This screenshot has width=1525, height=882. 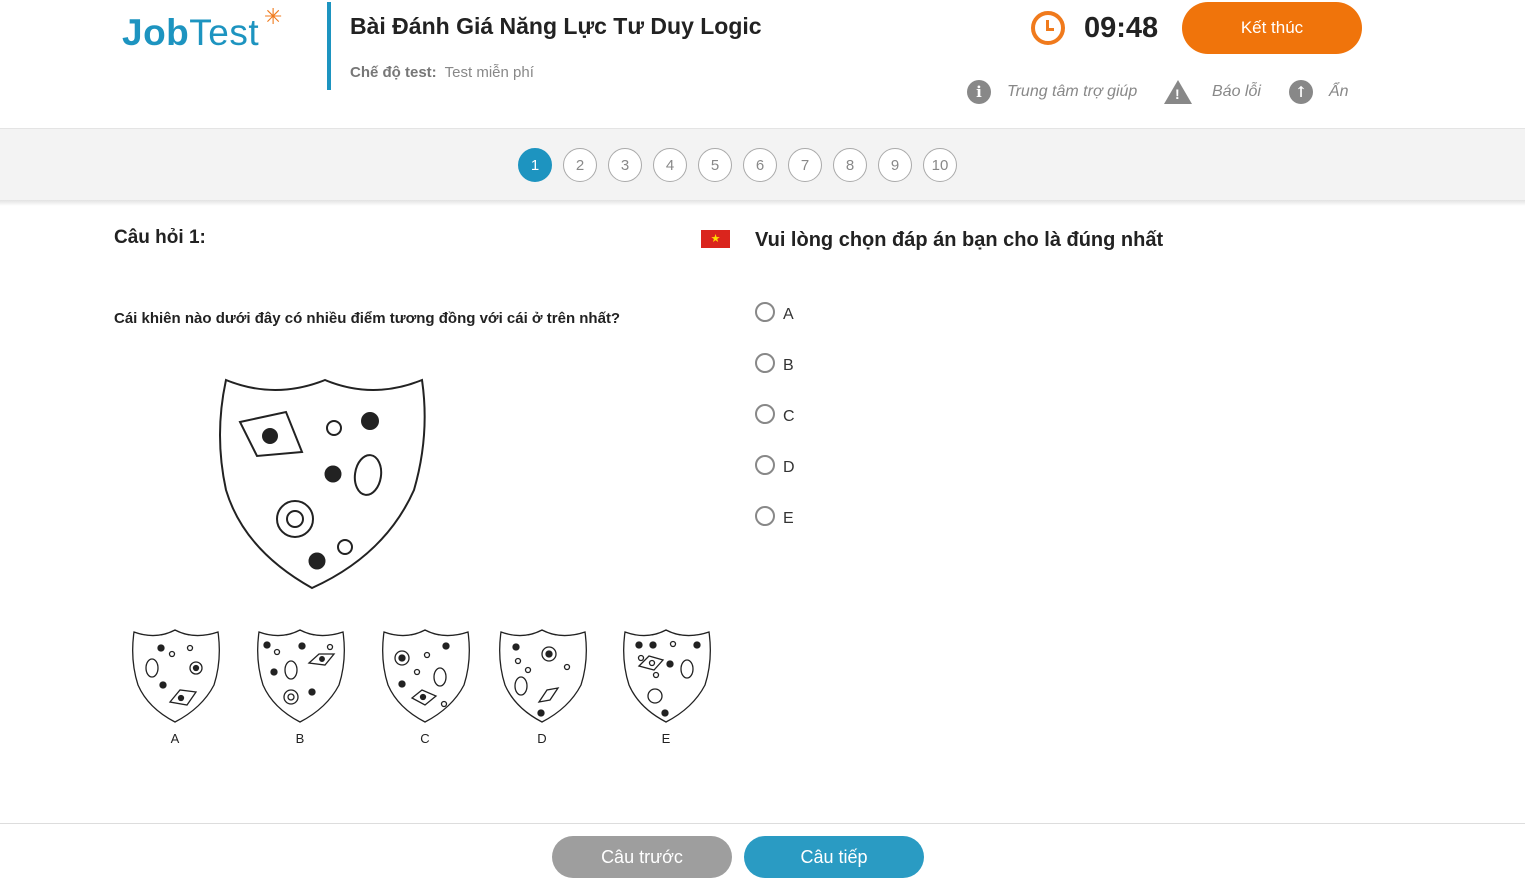 I want to click on question-number-10: 10, so click(x=940, y=165).